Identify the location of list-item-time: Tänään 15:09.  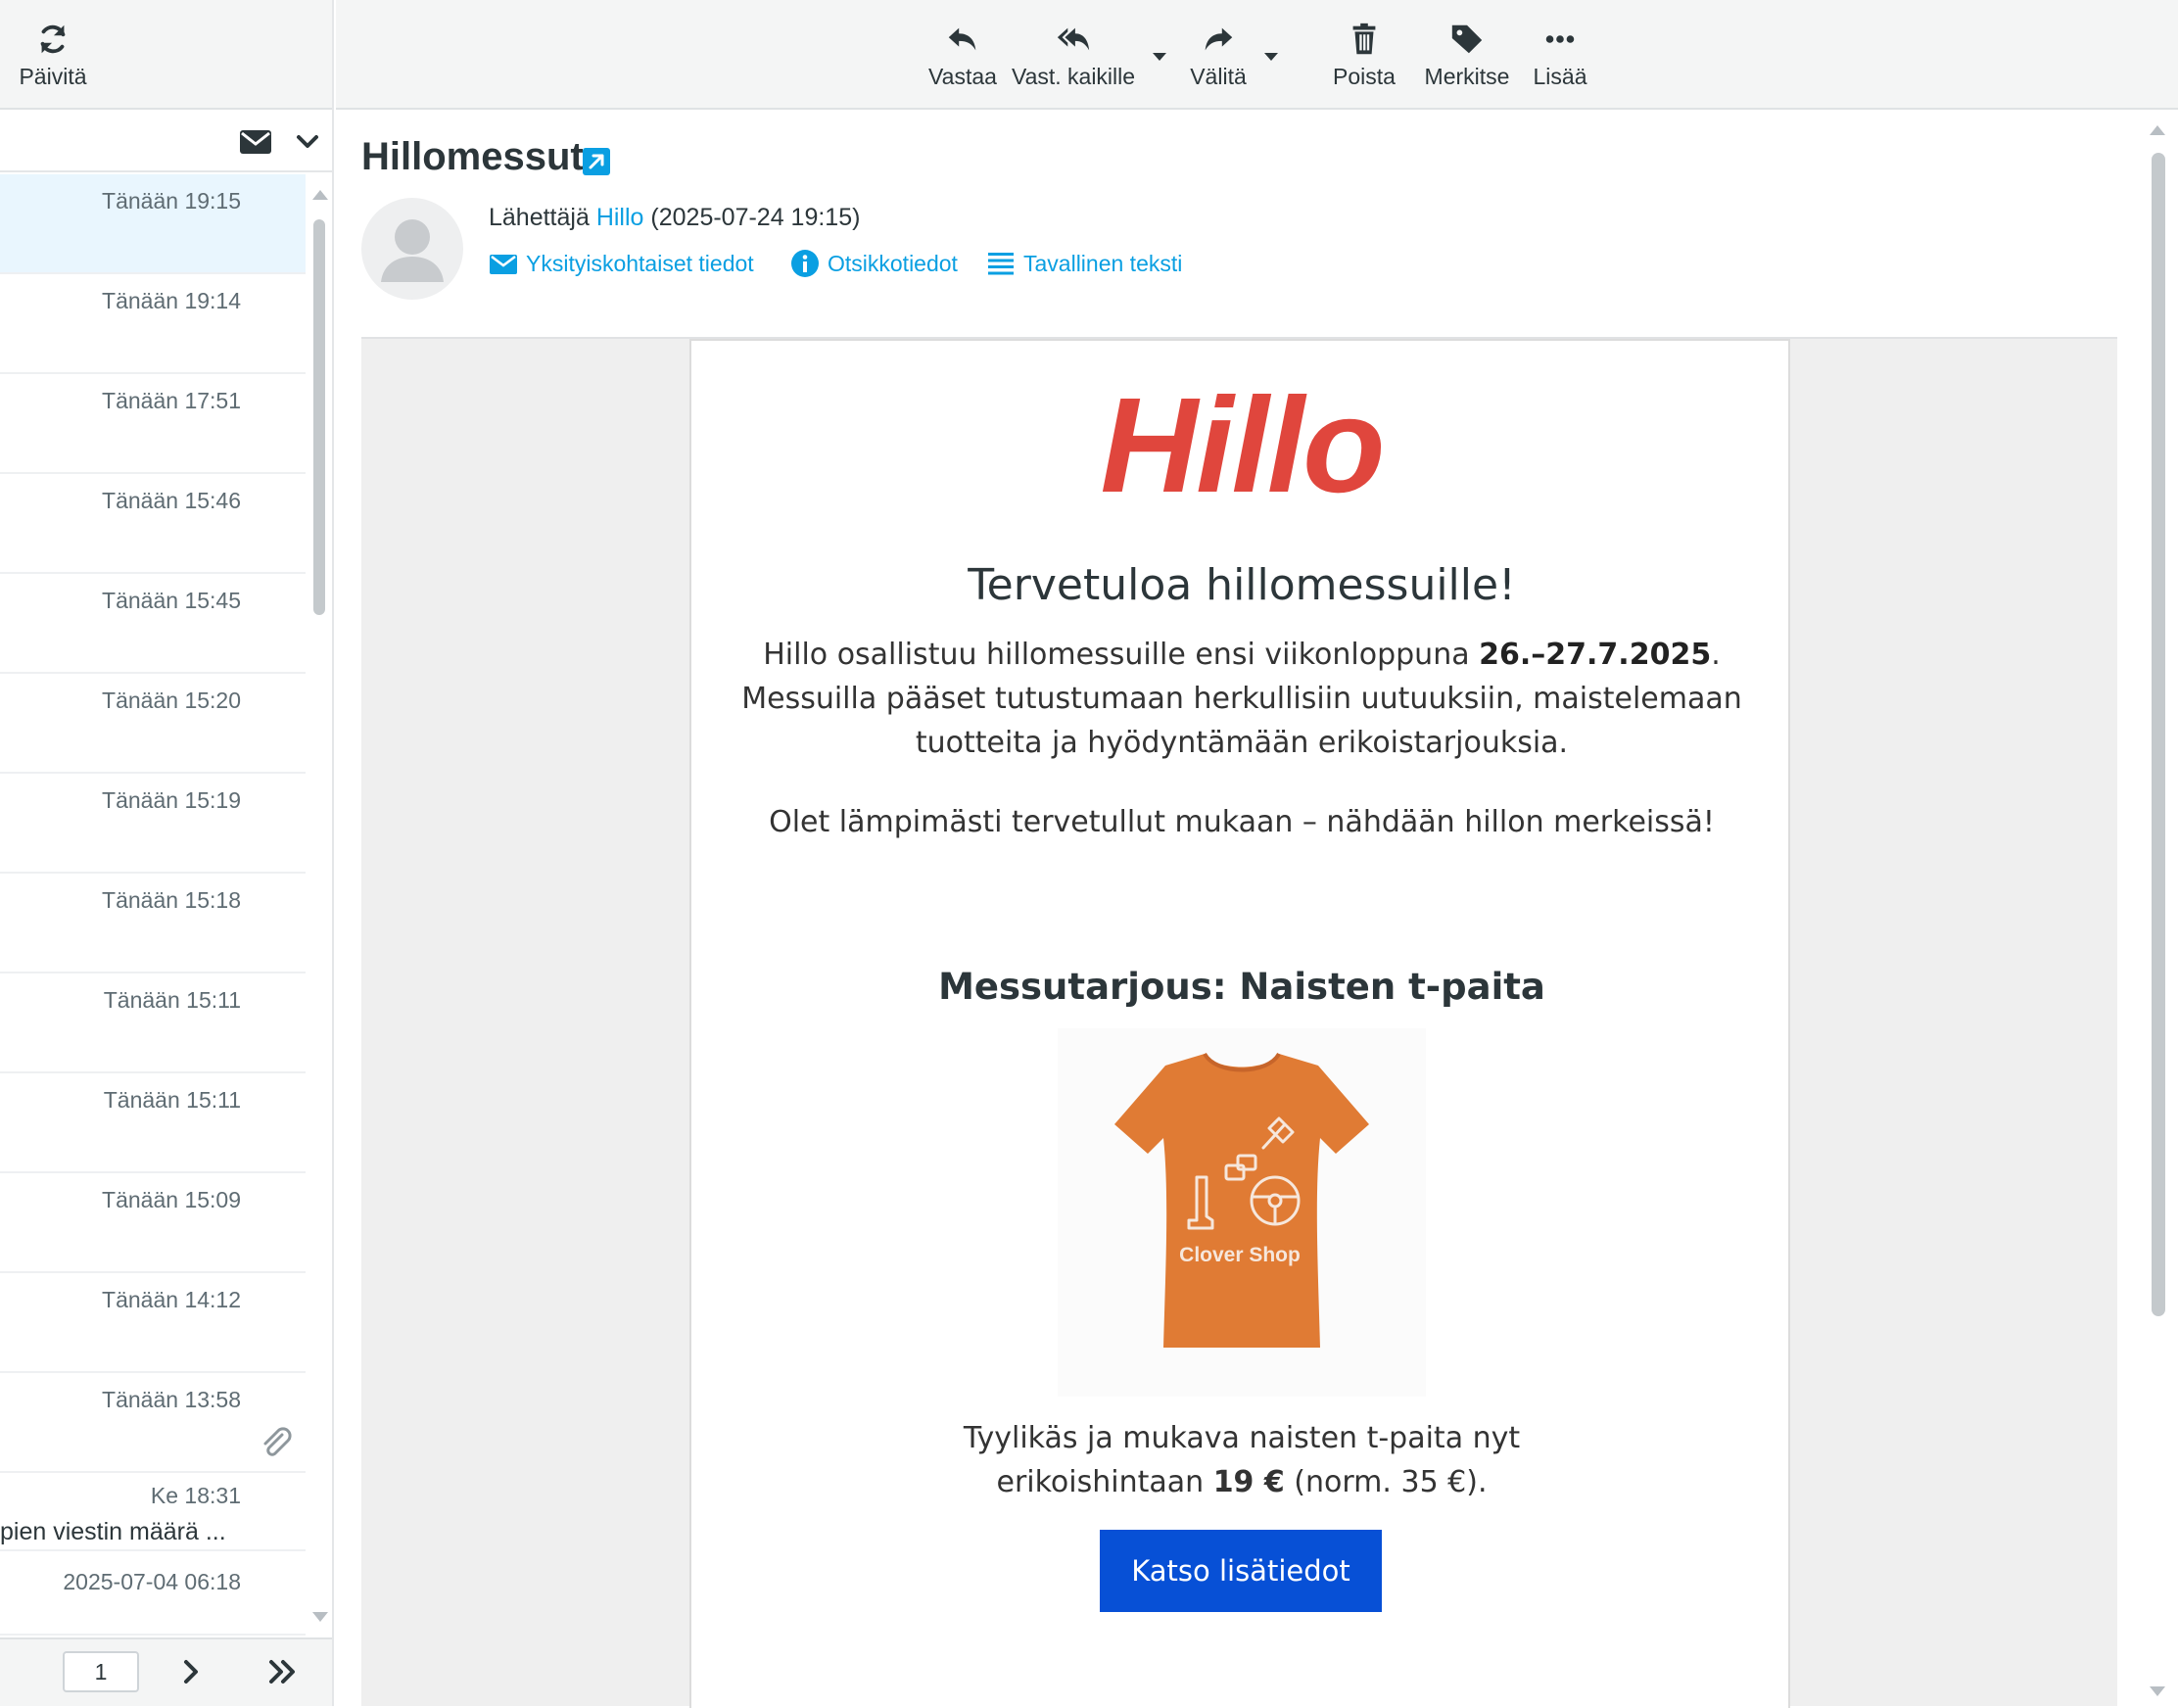
(171, 1199).